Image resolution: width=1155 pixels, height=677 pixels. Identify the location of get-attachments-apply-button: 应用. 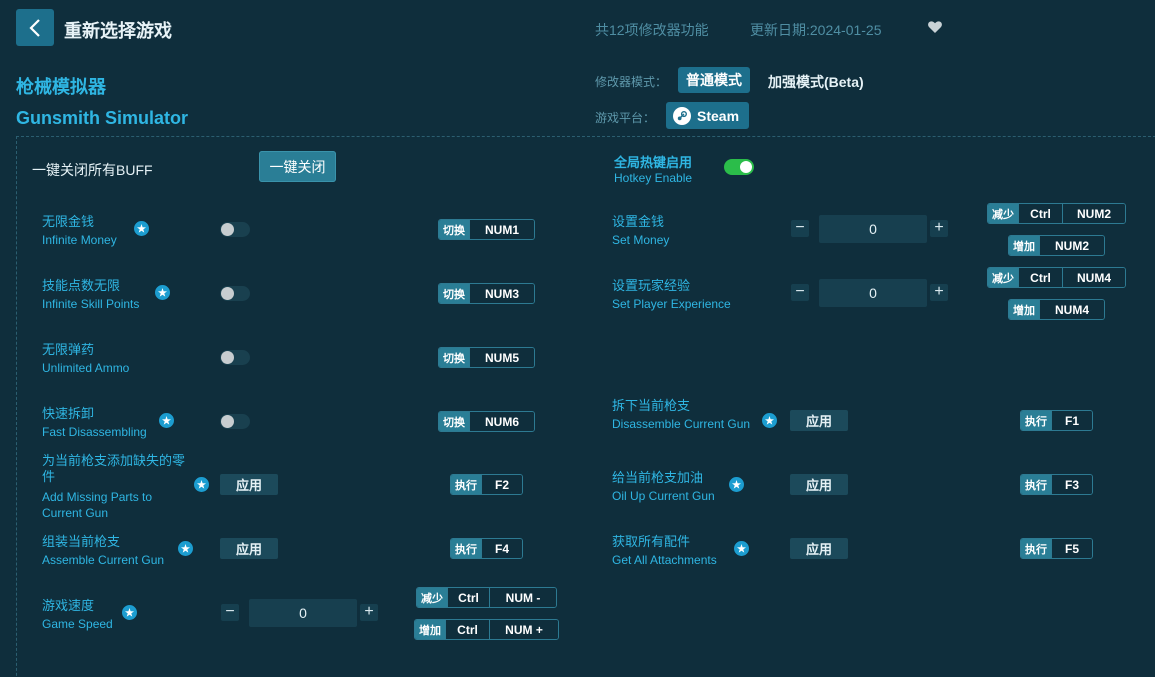
(819, 548).